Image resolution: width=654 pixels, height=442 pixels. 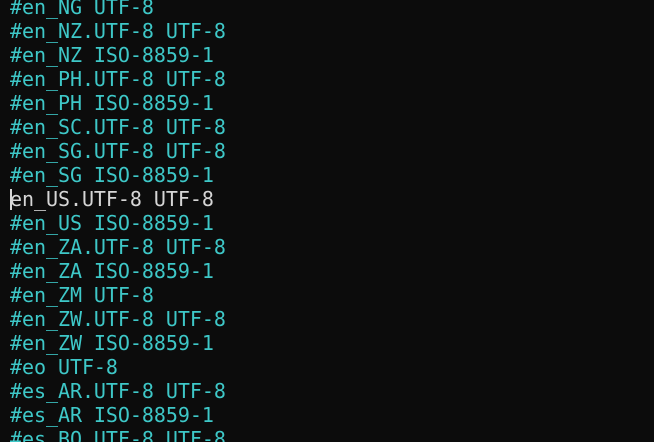 What do you see at coordinates (112, 199) in the screenshot?
I see `active-line-text: en_US.UTF-8 UTF-8` at bounding box center [112, 199].